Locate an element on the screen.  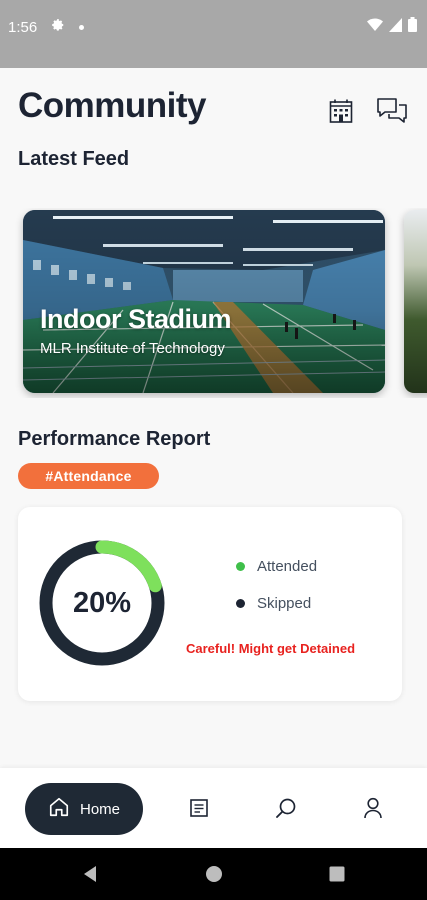
legend-attended: Attended is located at coordinates (276, 566).